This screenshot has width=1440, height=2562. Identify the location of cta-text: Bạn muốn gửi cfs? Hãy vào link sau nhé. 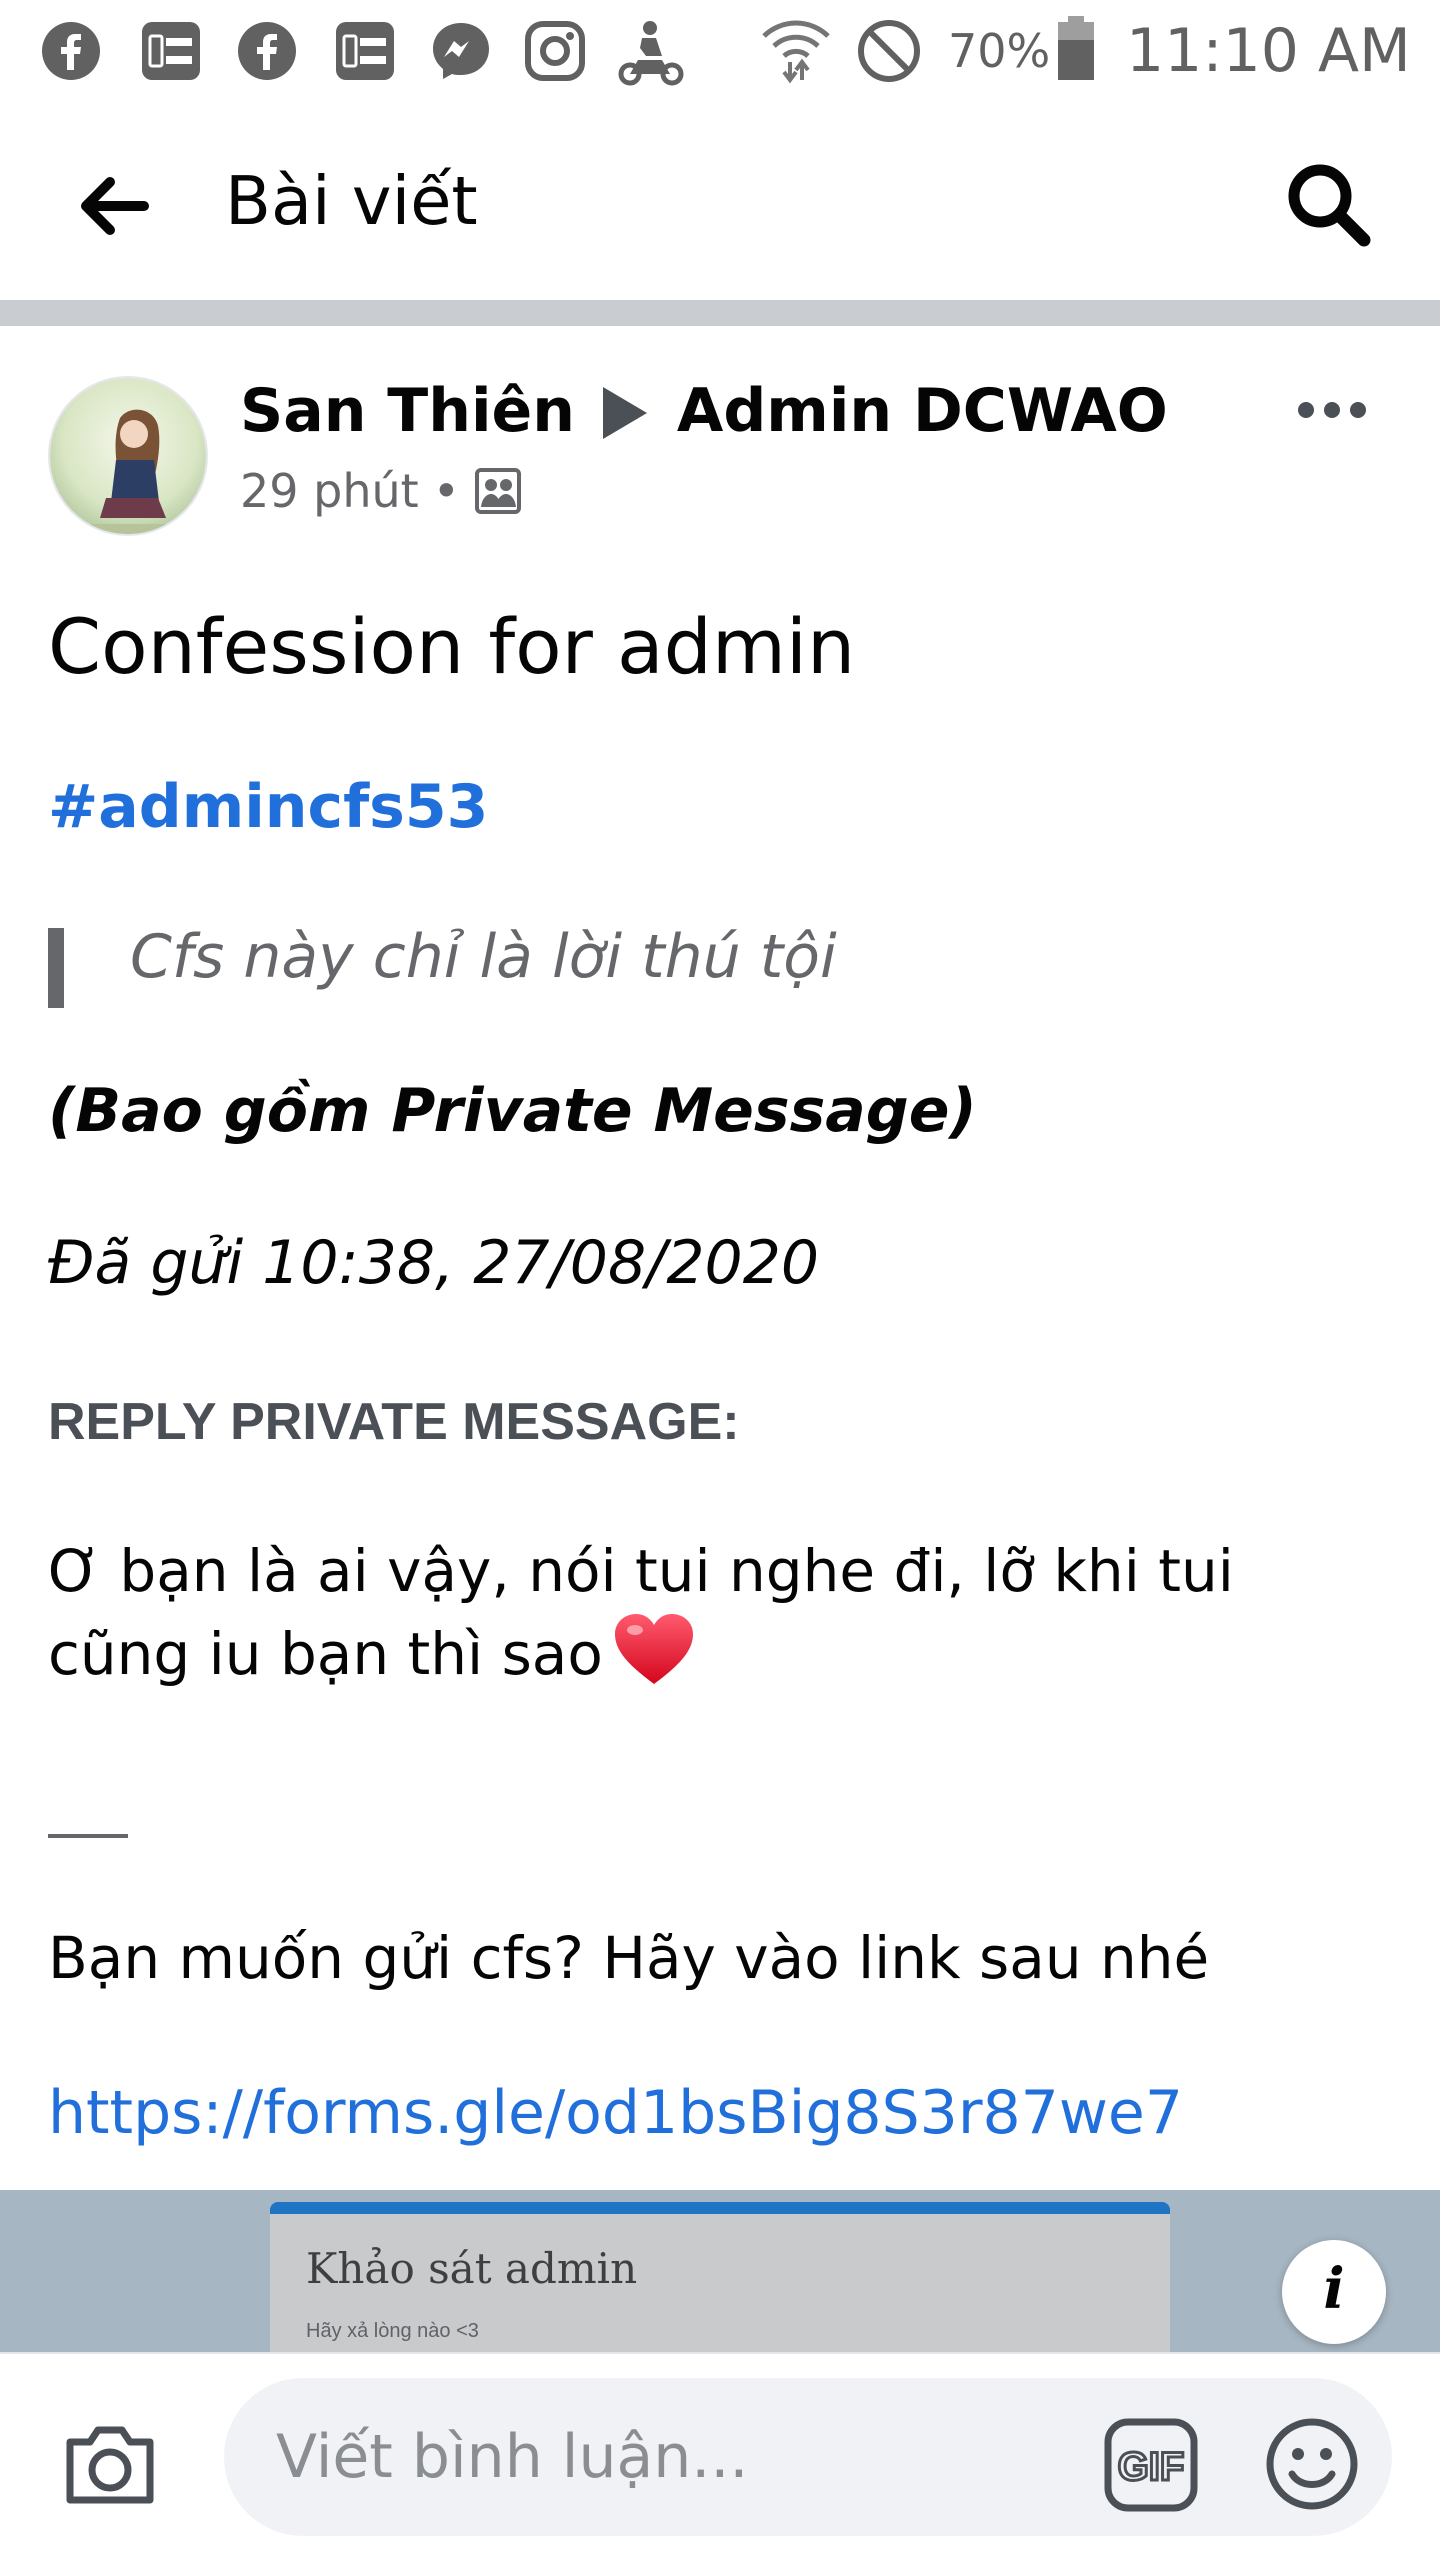
(629, 1958).